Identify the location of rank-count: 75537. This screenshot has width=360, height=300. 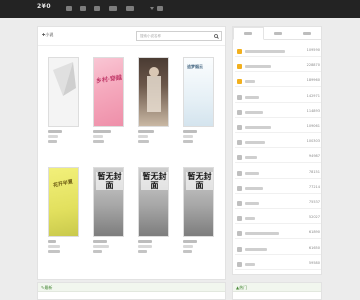
(314, 202).